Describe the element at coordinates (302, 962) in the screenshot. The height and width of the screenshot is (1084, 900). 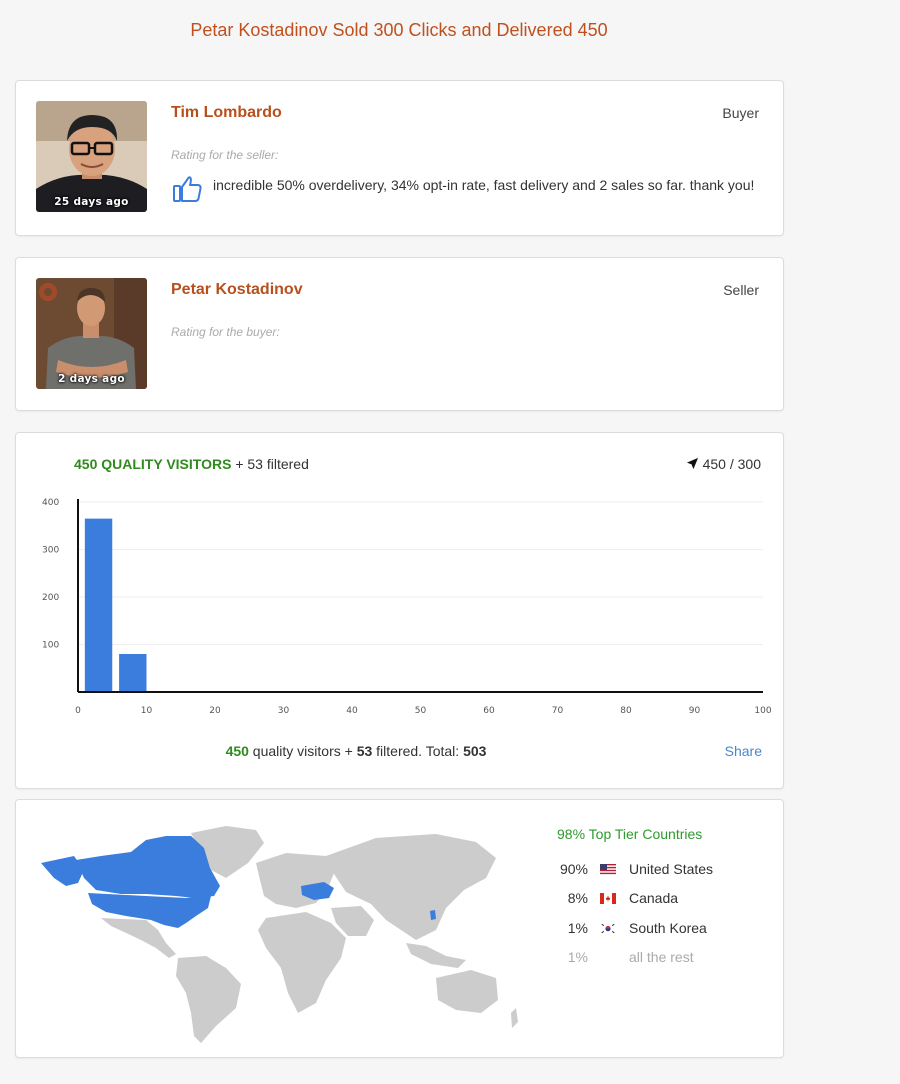
I see `map-africa` at that location.